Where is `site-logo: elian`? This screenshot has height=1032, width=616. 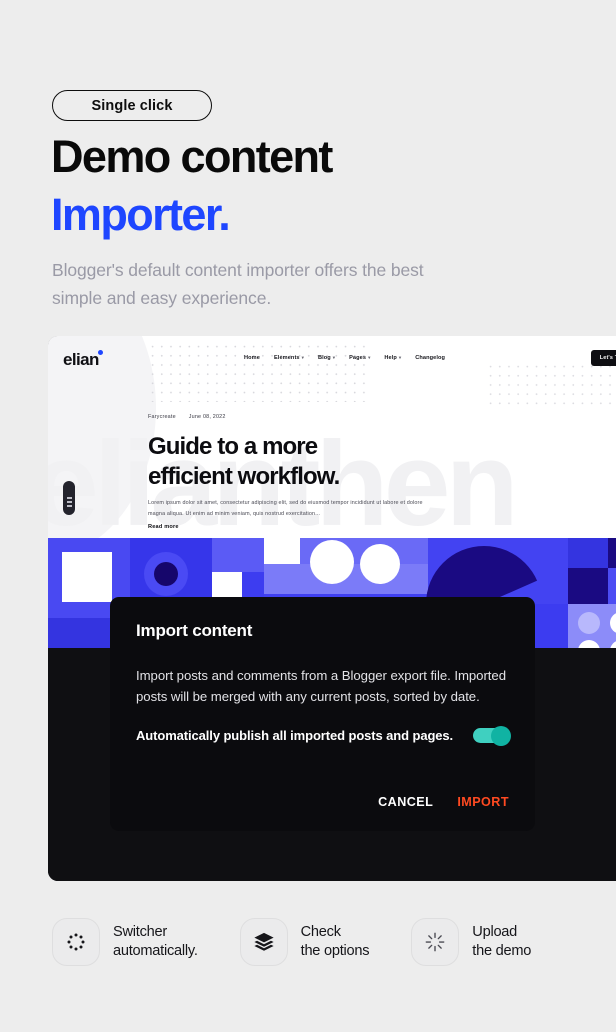 site-logo: elian is located at coordinates (81, 360).